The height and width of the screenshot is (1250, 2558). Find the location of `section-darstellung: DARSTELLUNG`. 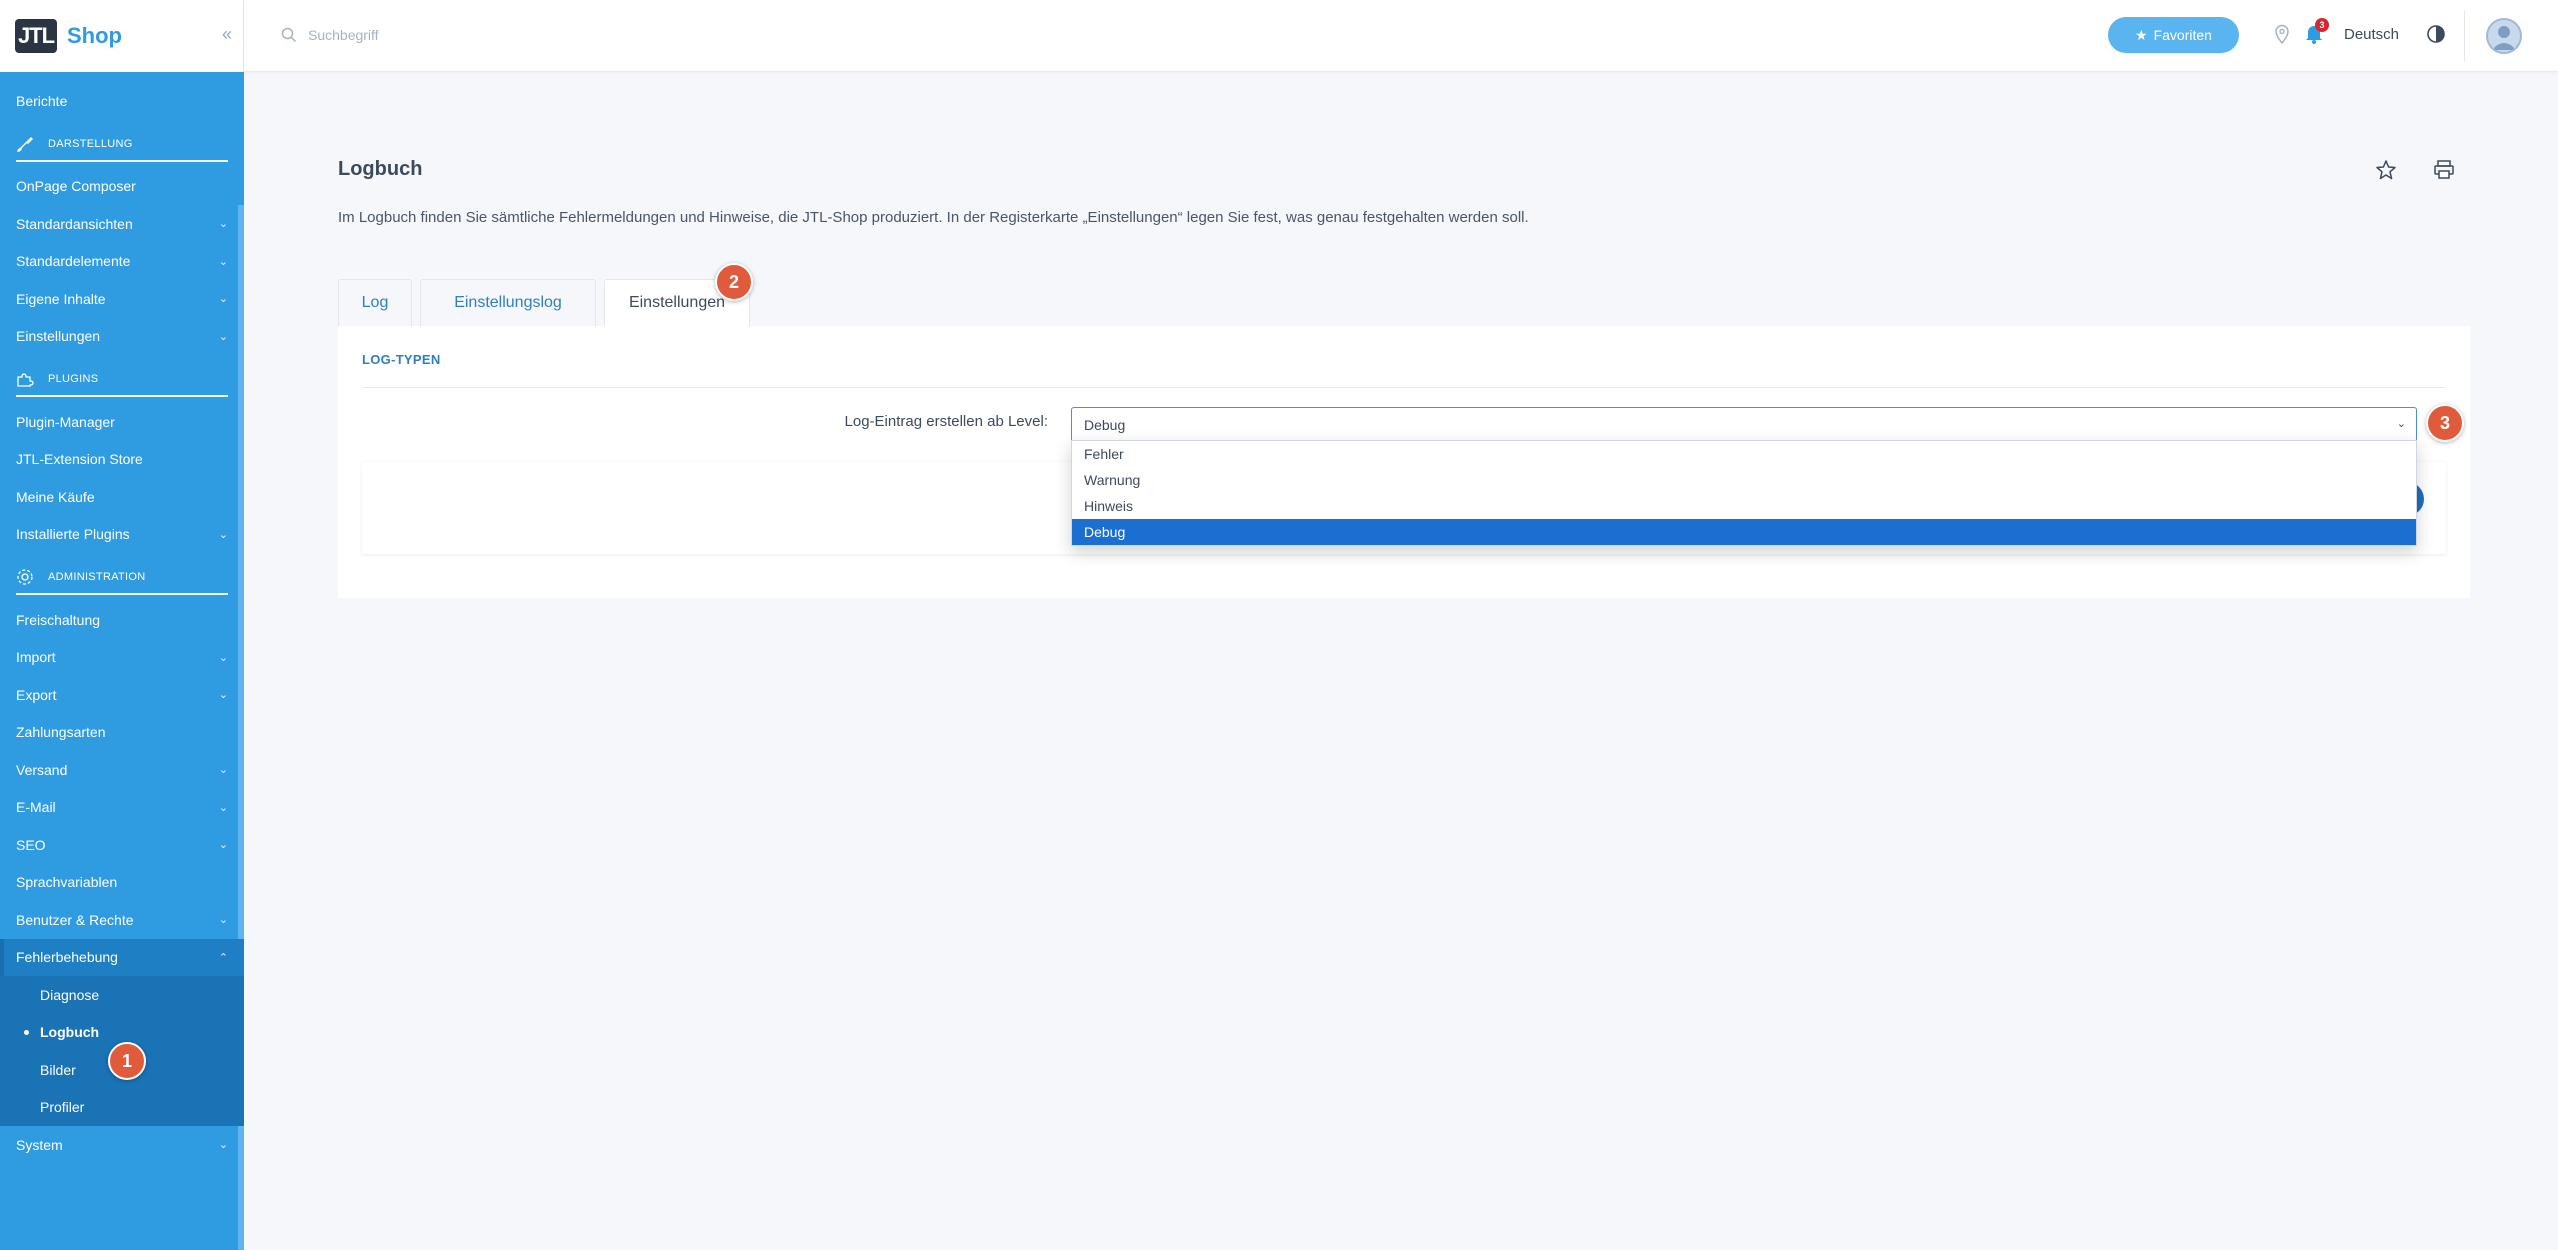

section-darstellung: DARSTELLUNG is located at coordinates (122, 144).